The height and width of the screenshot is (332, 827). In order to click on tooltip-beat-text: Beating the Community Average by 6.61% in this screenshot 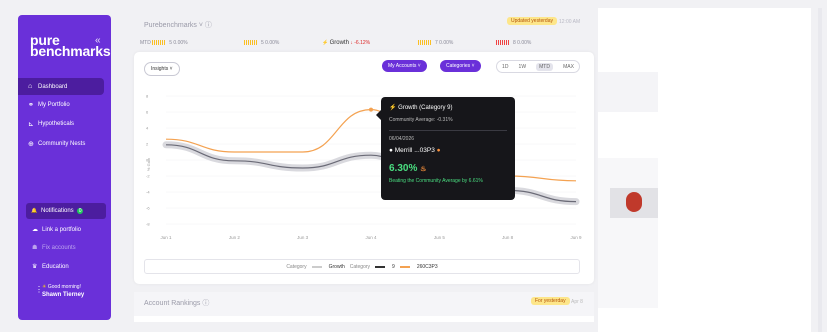, I will do `click(436, 181)`.